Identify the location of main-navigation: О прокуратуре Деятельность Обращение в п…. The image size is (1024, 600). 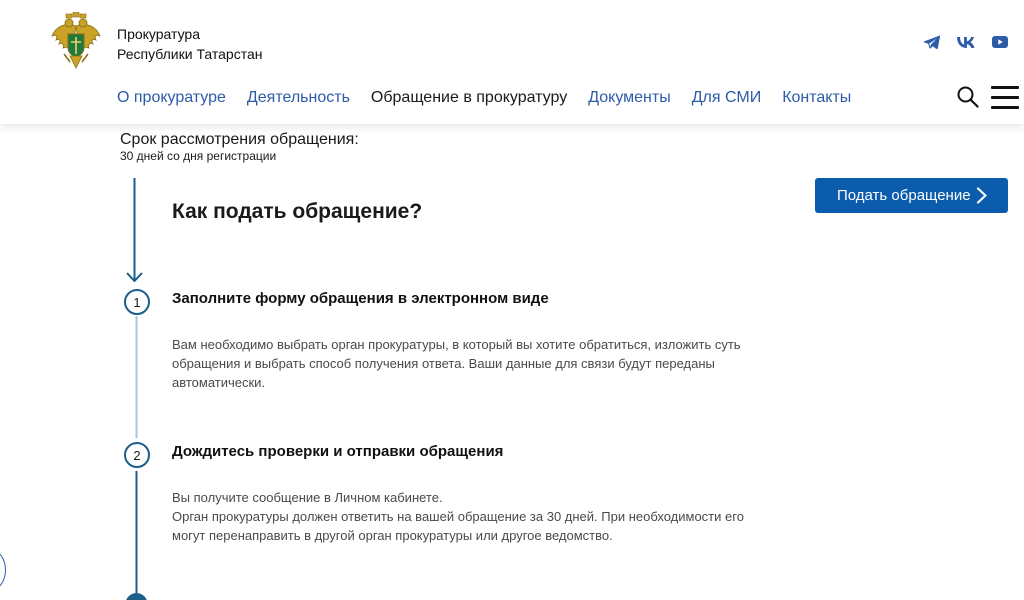
(494, 98).